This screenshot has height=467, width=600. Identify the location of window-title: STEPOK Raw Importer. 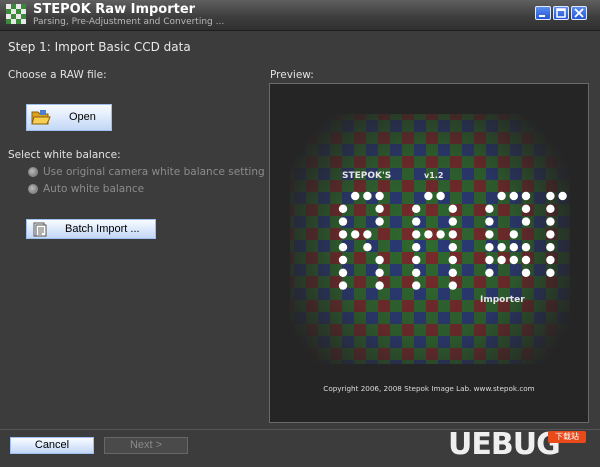
(114, 9).